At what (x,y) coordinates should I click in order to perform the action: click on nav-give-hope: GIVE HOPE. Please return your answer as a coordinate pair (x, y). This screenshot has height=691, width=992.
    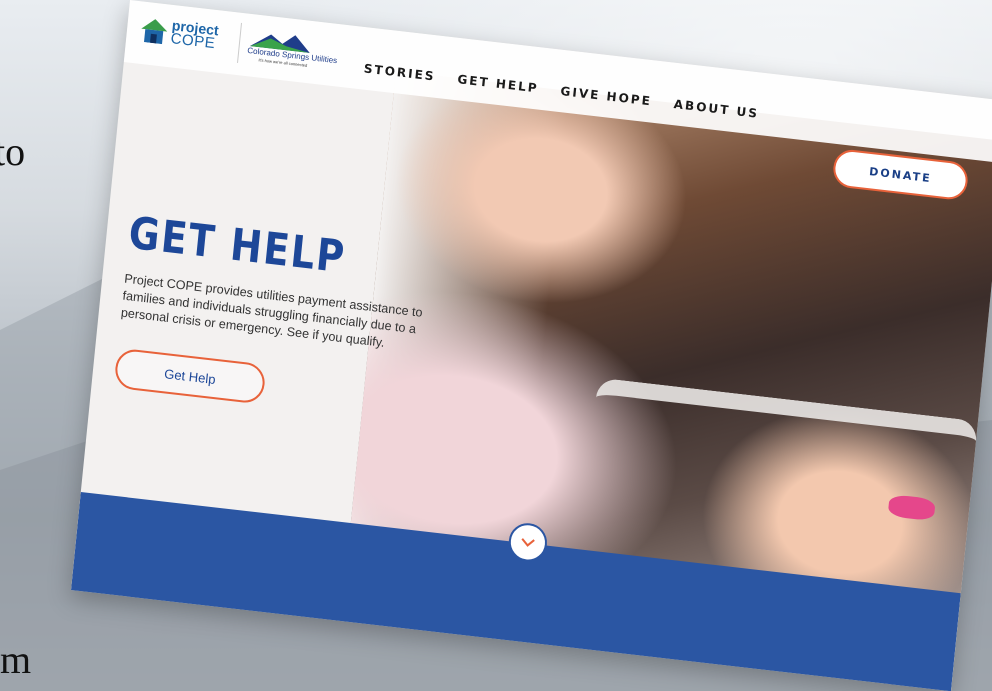
    Looking at the image, I should click on (606, 96).